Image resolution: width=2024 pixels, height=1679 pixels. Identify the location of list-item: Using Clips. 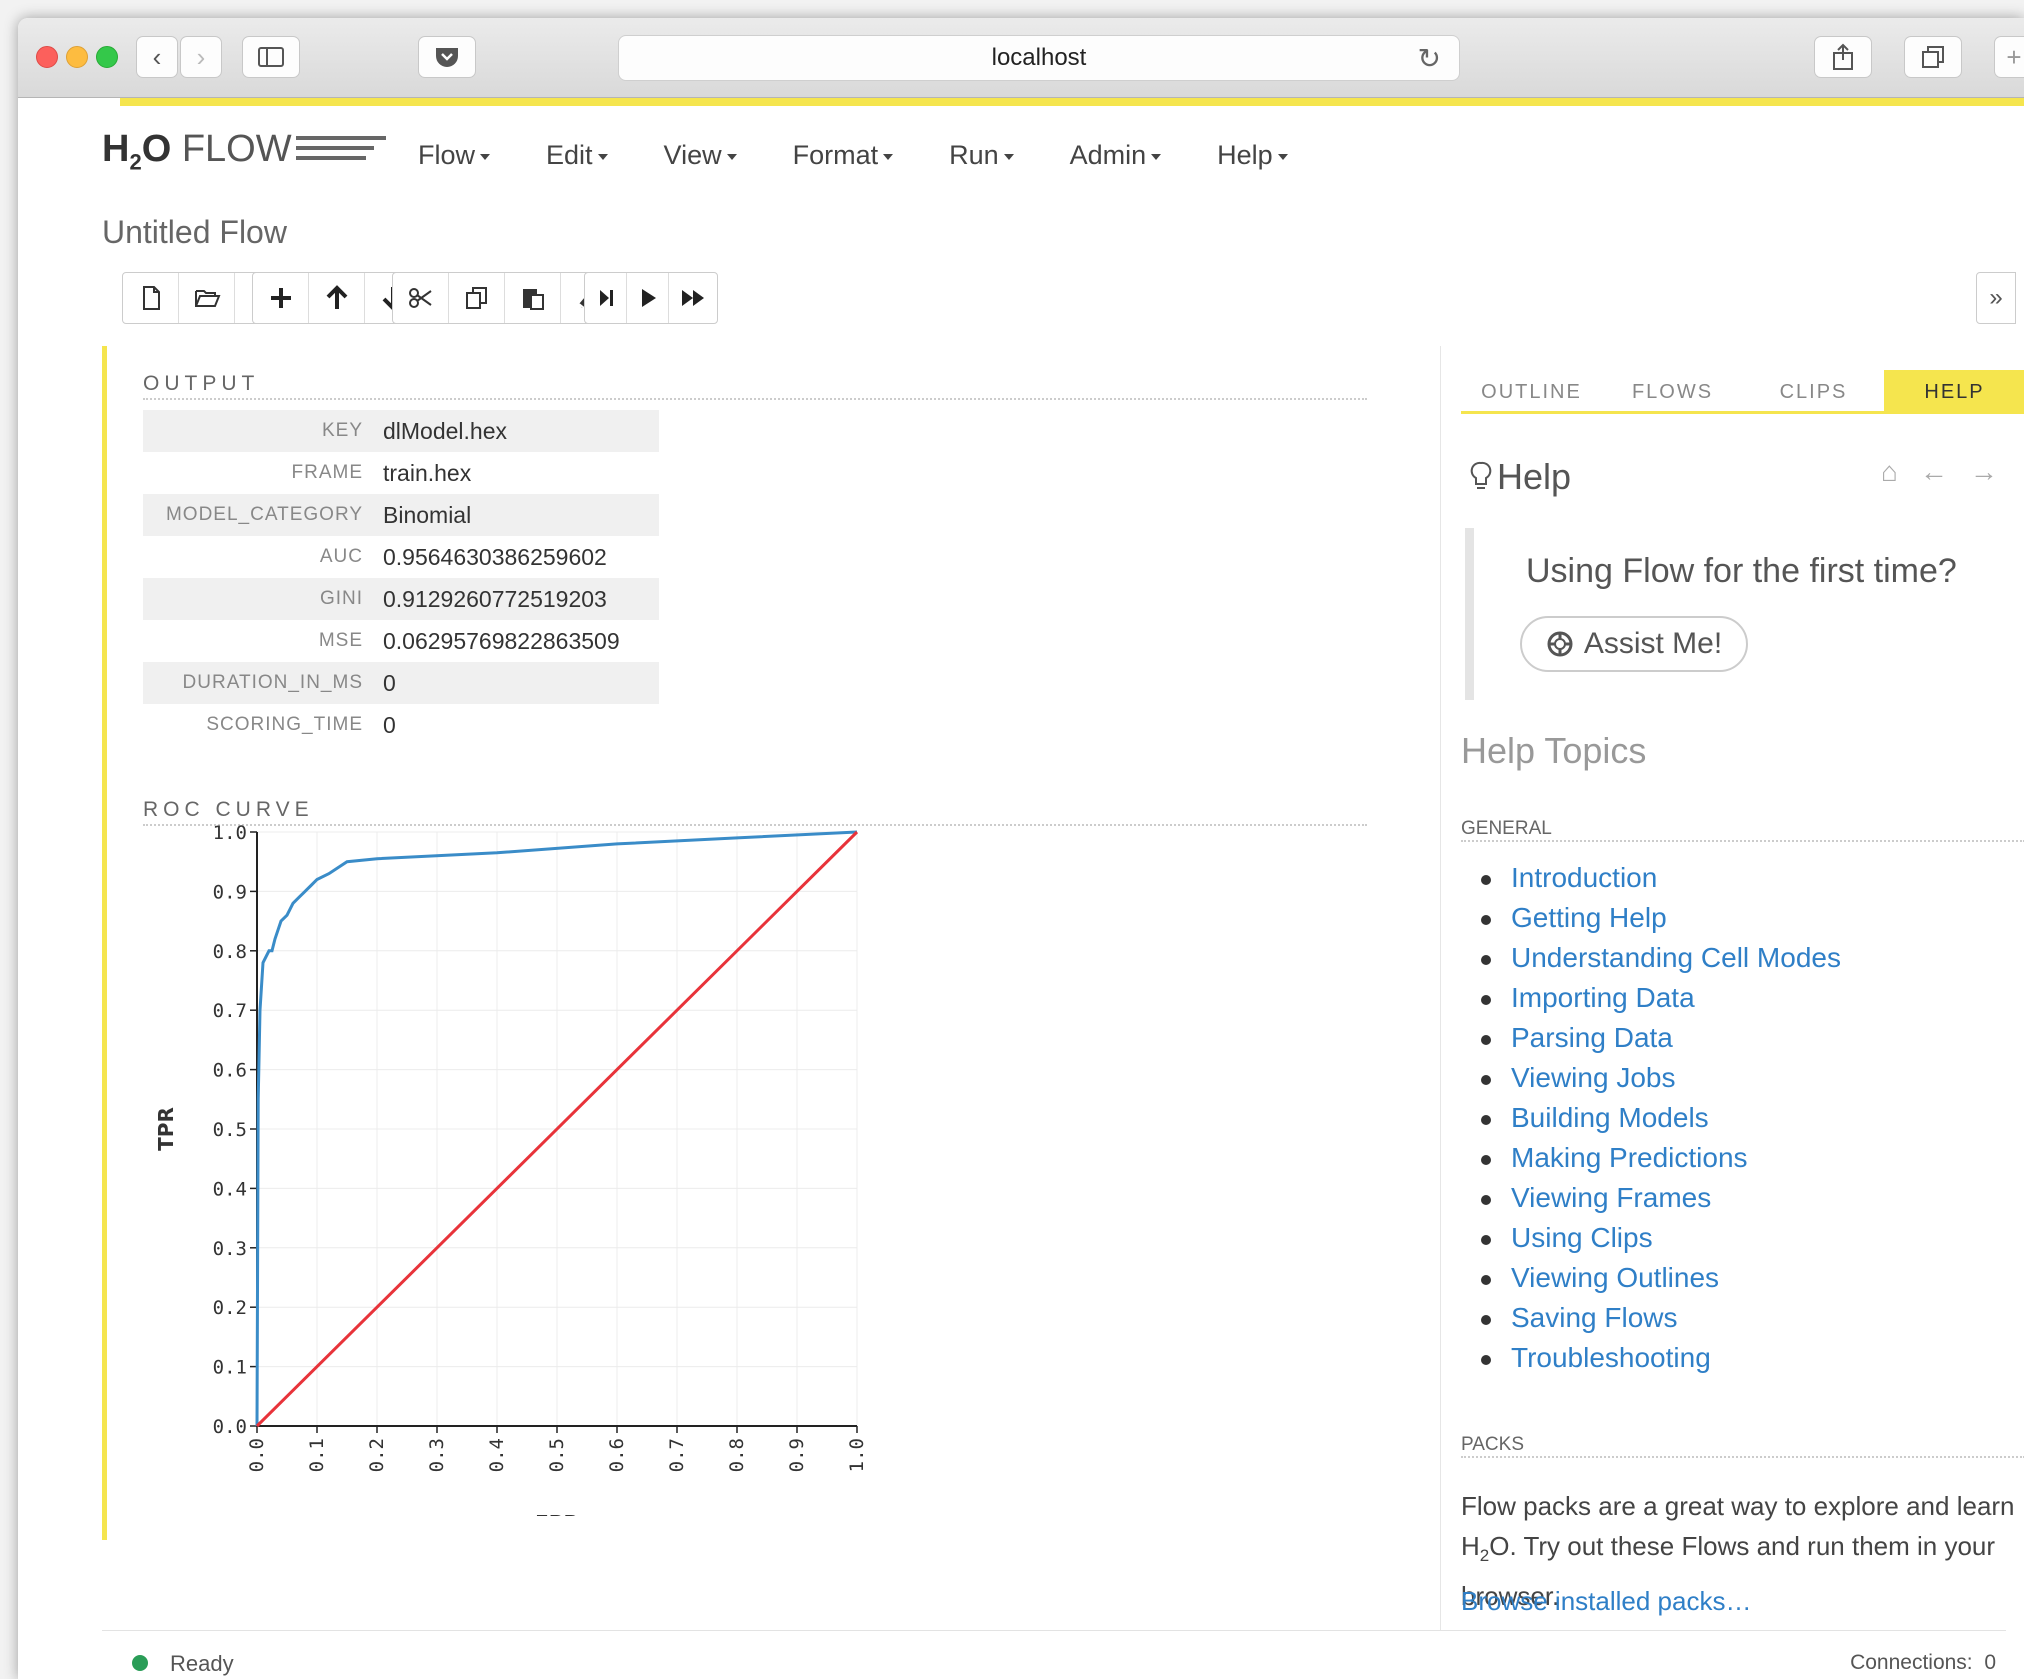
(1661, 1242).